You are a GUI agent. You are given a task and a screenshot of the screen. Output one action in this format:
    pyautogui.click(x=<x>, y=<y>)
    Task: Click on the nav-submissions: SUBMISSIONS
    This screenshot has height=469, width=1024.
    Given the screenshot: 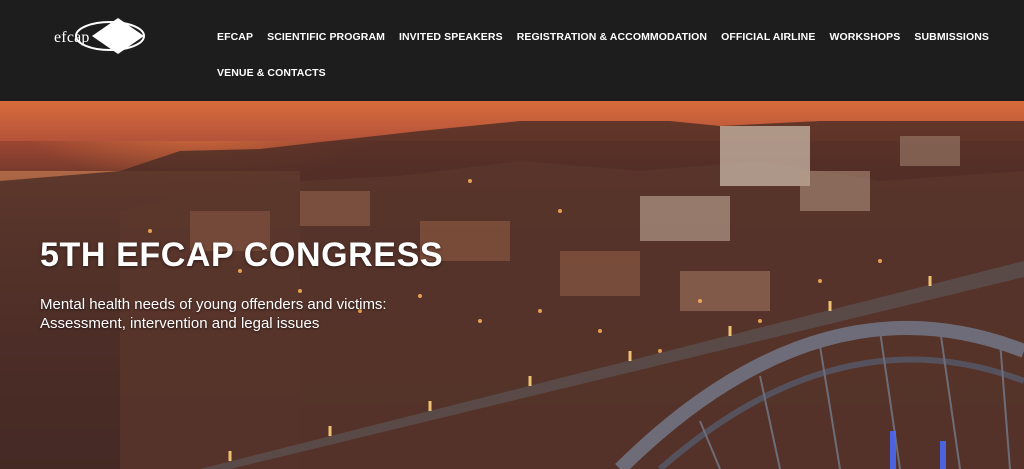 What is the action you would take?
    pyautogui.click(x=951, y=37)
    